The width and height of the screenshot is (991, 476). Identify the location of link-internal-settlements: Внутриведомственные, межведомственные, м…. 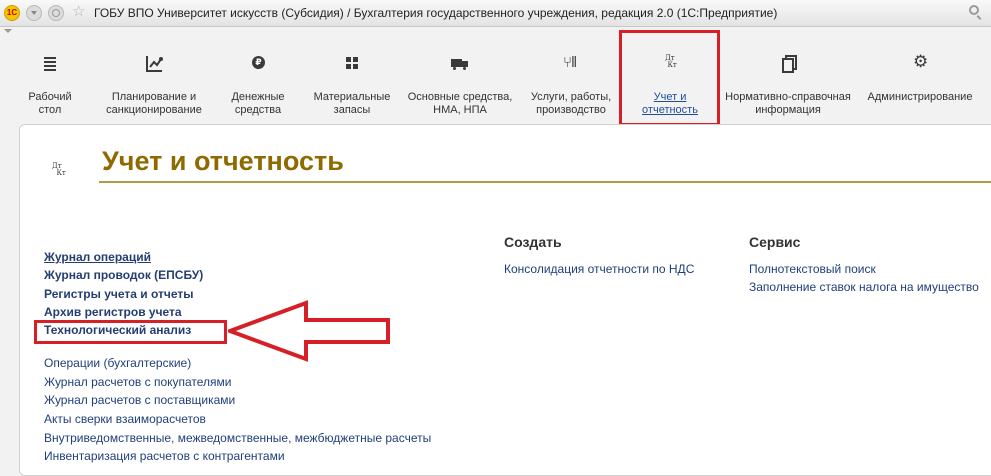
(237, 438).